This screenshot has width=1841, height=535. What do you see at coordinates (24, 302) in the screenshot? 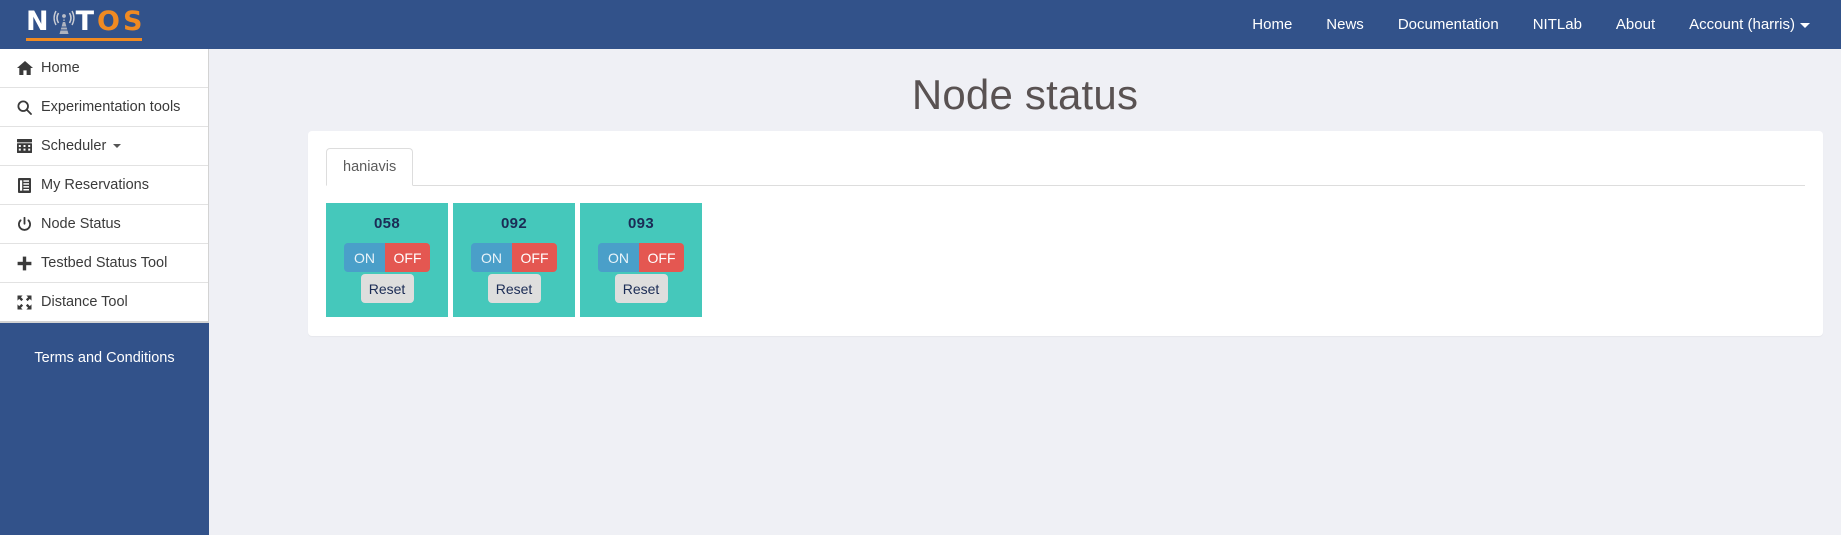
I see `expand-arrows-icon` at bounding box center [24, 302].